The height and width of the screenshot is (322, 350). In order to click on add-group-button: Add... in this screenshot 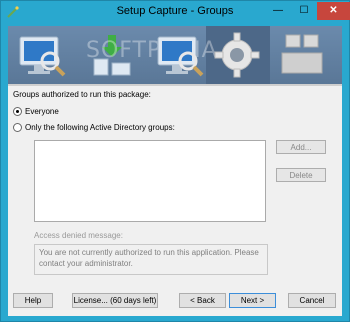, I will do `click(301, 147)`.